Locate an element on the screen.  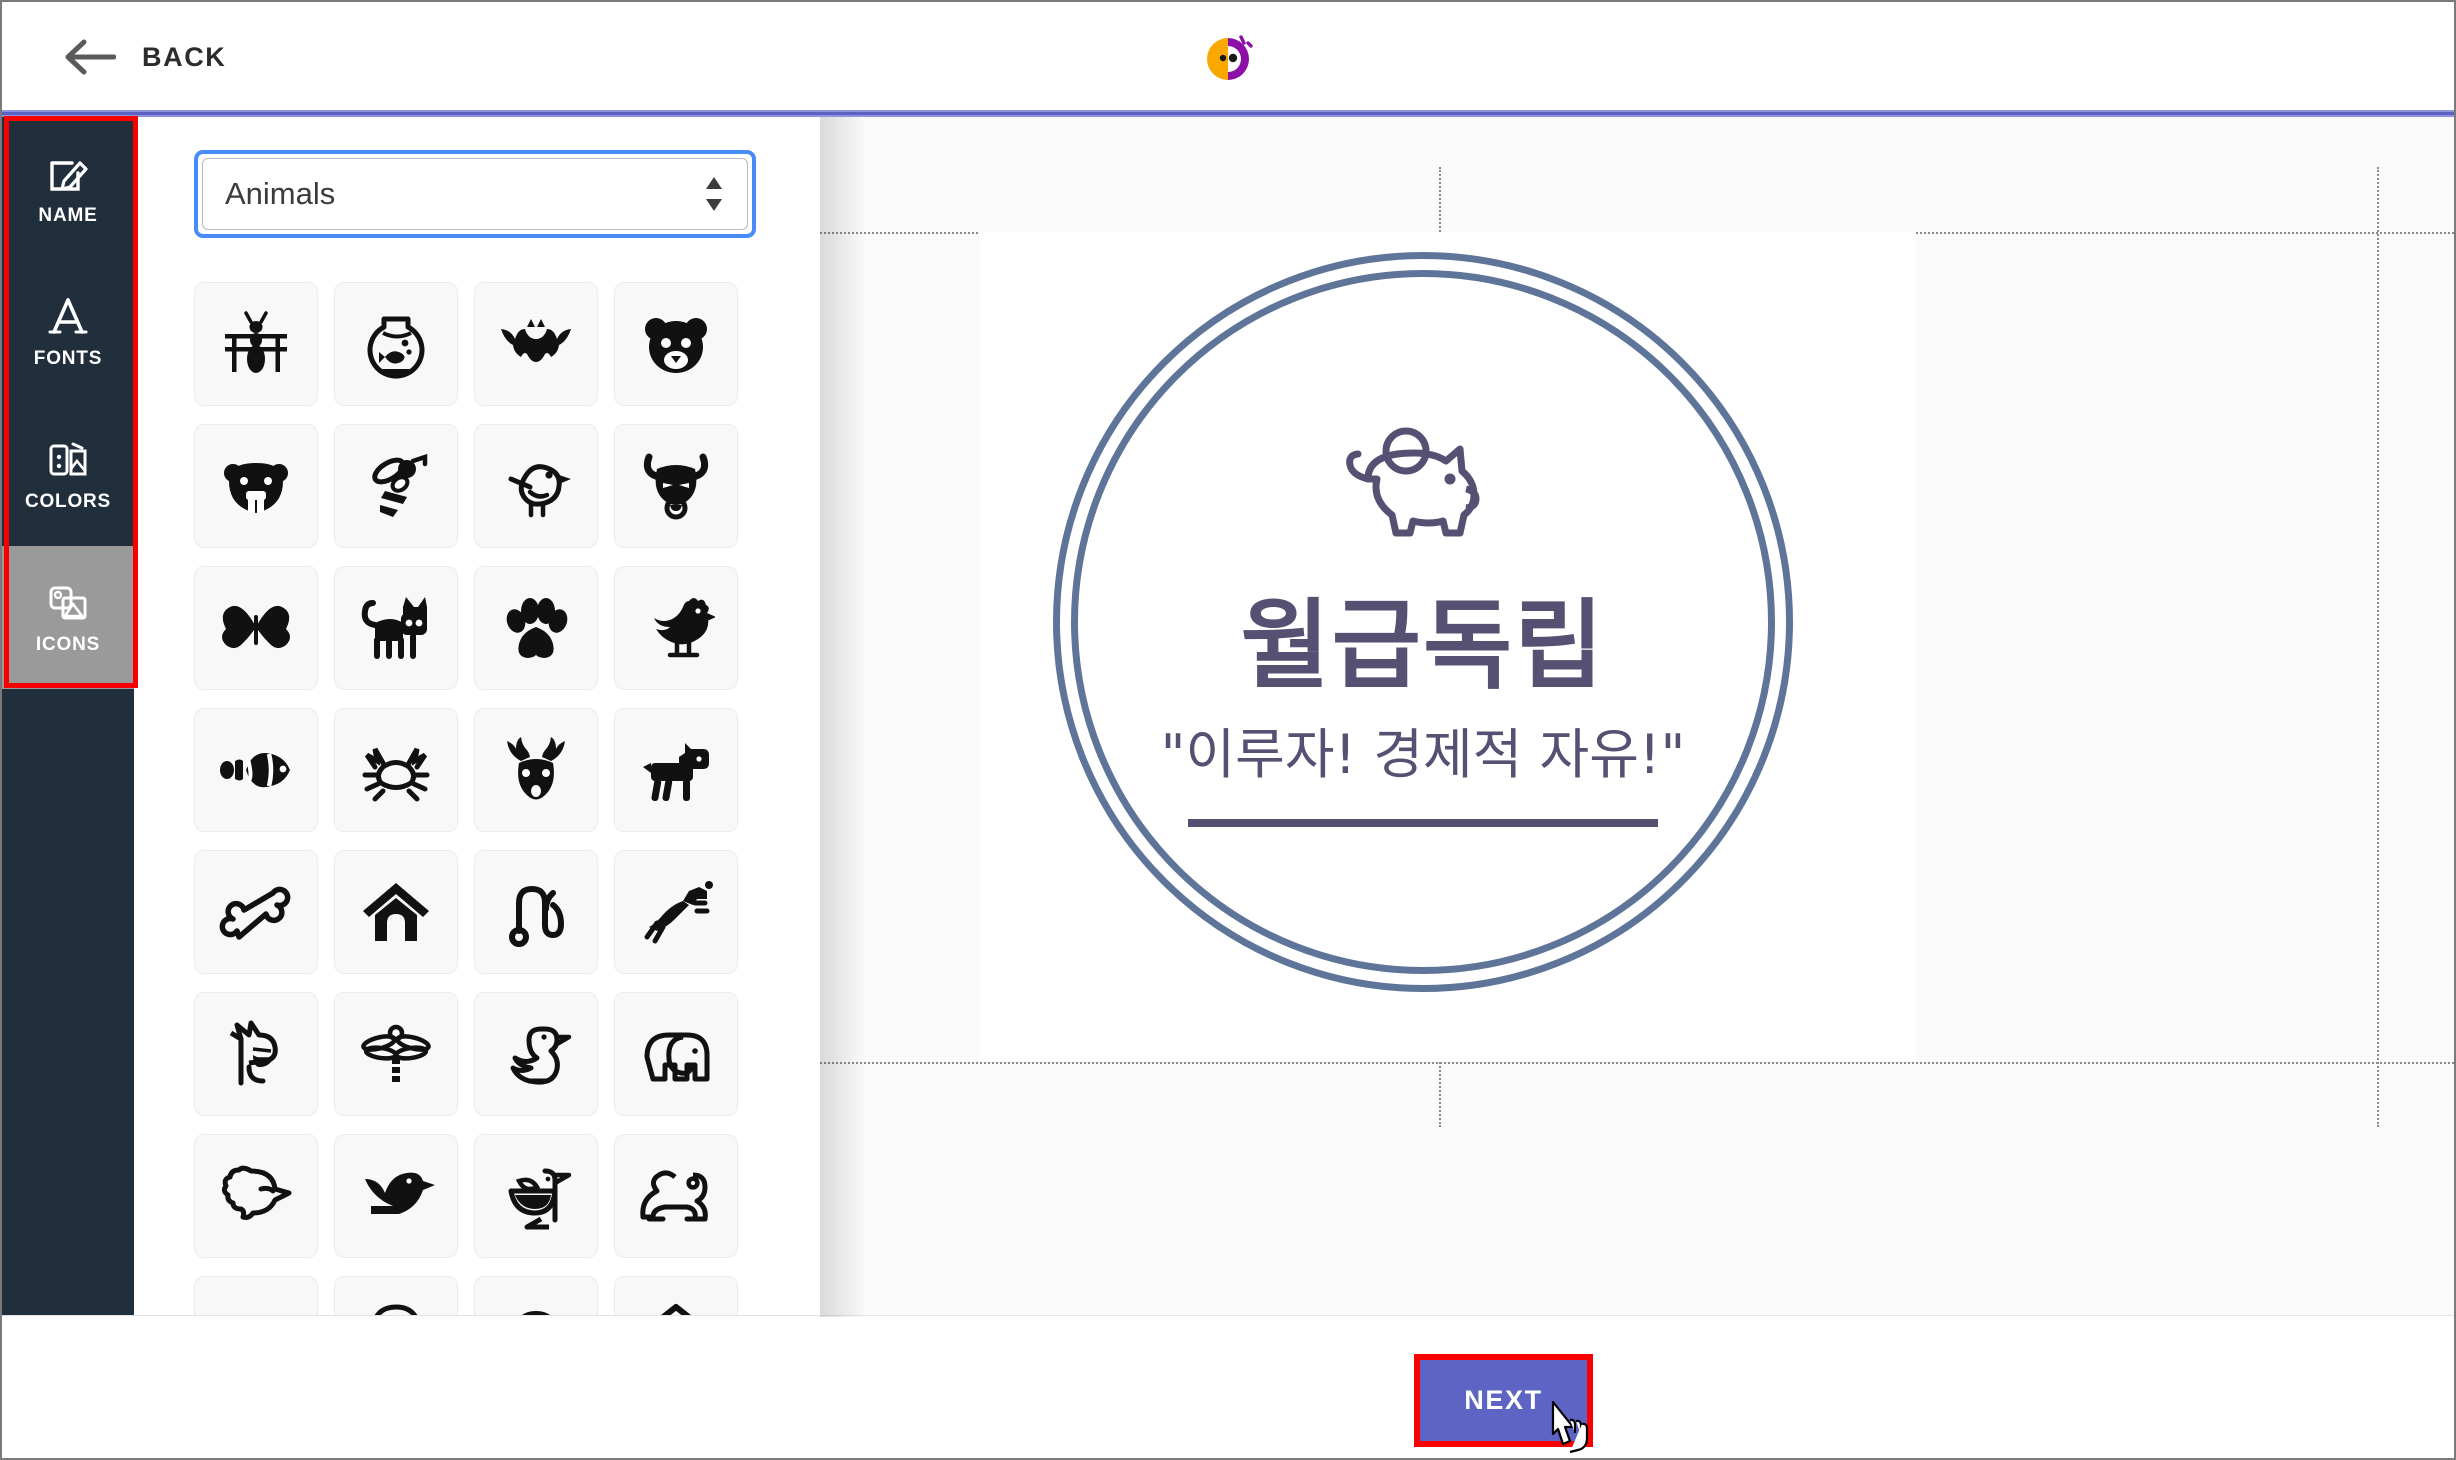
icon-cell-chicken is located at coordinates (676, 628).